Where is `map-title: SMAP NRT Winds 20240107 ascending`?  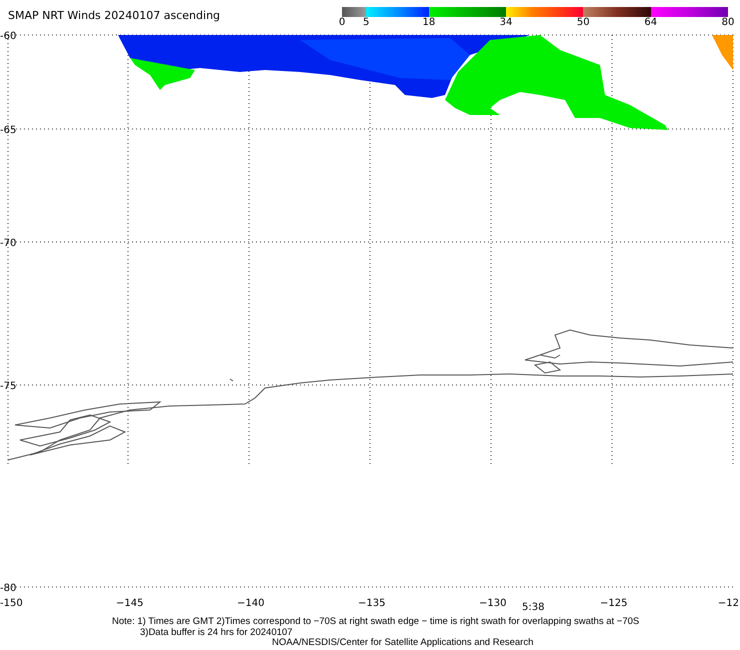 map-title: SMAP NRT Winds 20240107 ascending is located at coordinates (115, 15).